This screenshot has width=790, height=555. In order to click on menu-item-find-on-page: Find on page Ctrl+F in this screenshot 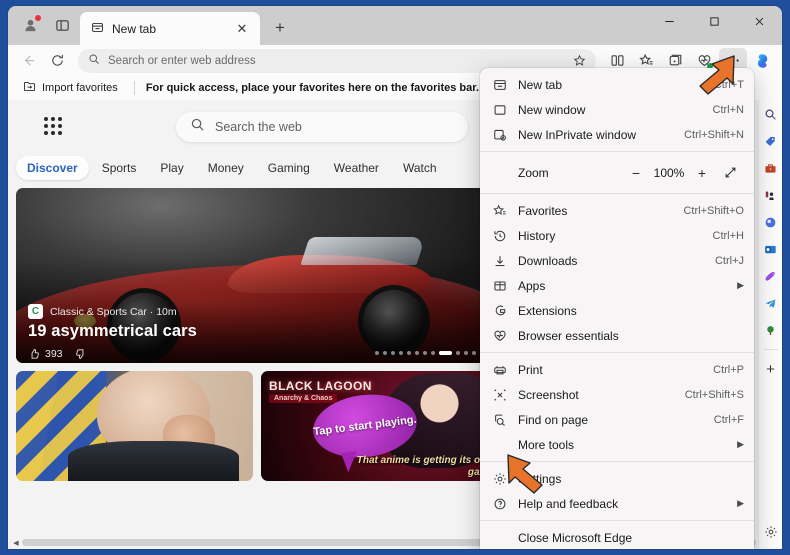, I will do `click(617, 419)`.